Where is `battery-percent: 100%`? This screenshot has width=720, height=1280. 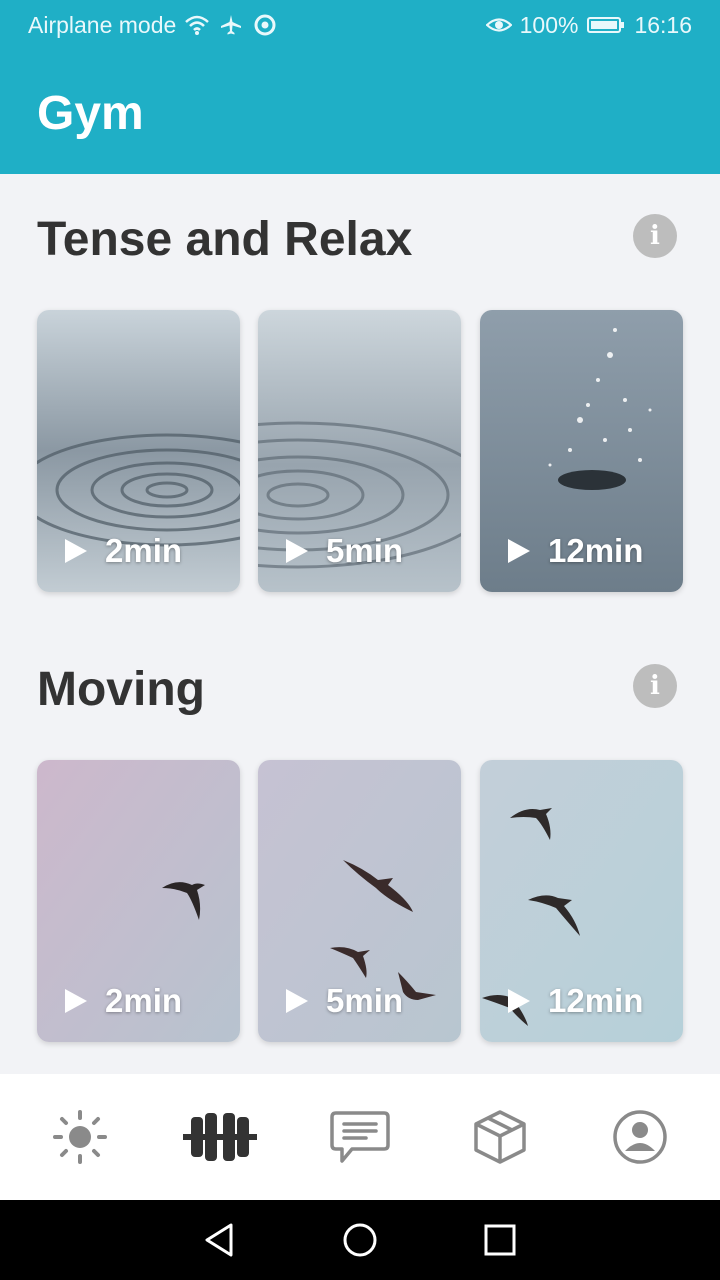
battery-percent: 100% is located at coordinates (549, 24).